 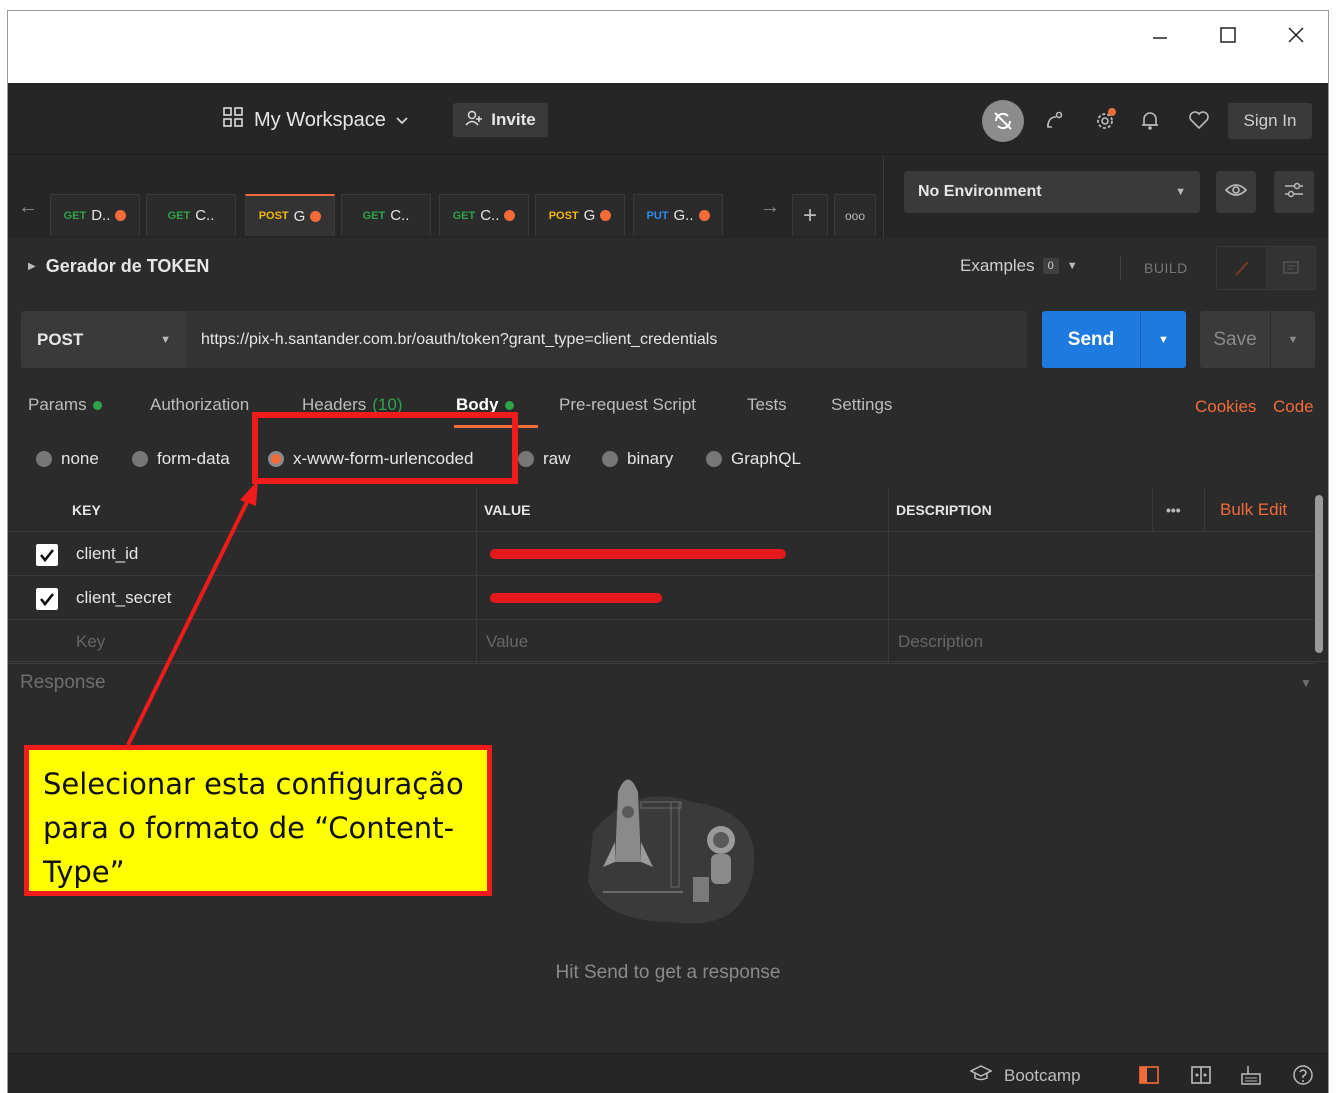 What do you see at coordinates (1228, 35) in the screenshot?
I see `maximize-icon` at bounding box center [1228, 35].